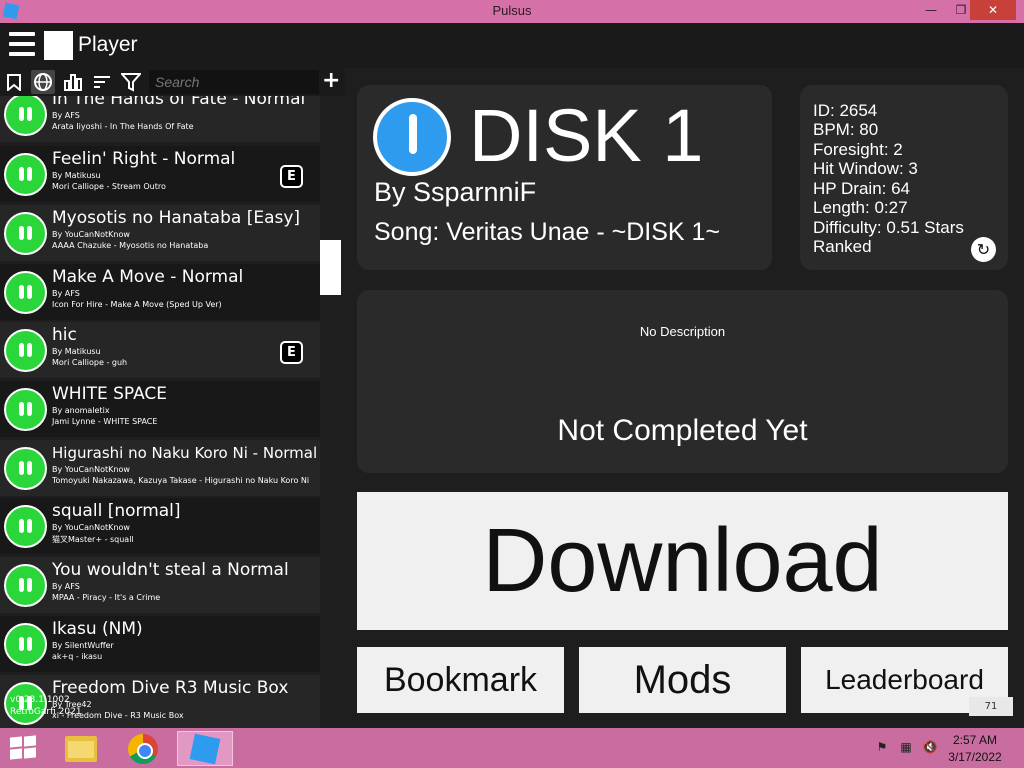  What do you see at coordinates (102, 82) in the screenshot?
I see `sort-icon` at bounding box center [102, 82].